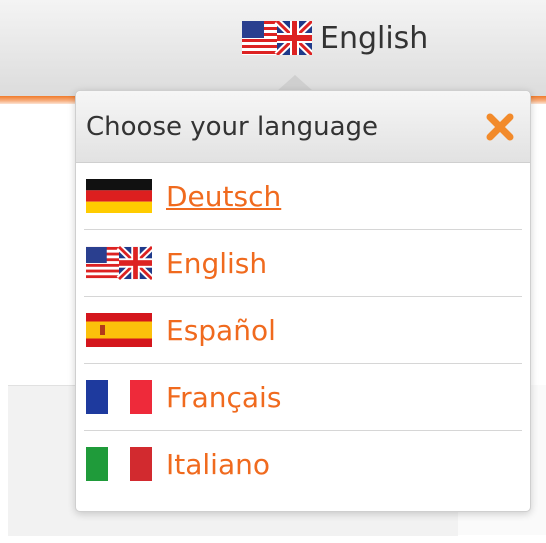 The width and height of the screenshot is (546, 543). What do you see at coordinates (303, 263) in the screenshot?
I see `language-option-english: English` at bounding box center [303, 263].